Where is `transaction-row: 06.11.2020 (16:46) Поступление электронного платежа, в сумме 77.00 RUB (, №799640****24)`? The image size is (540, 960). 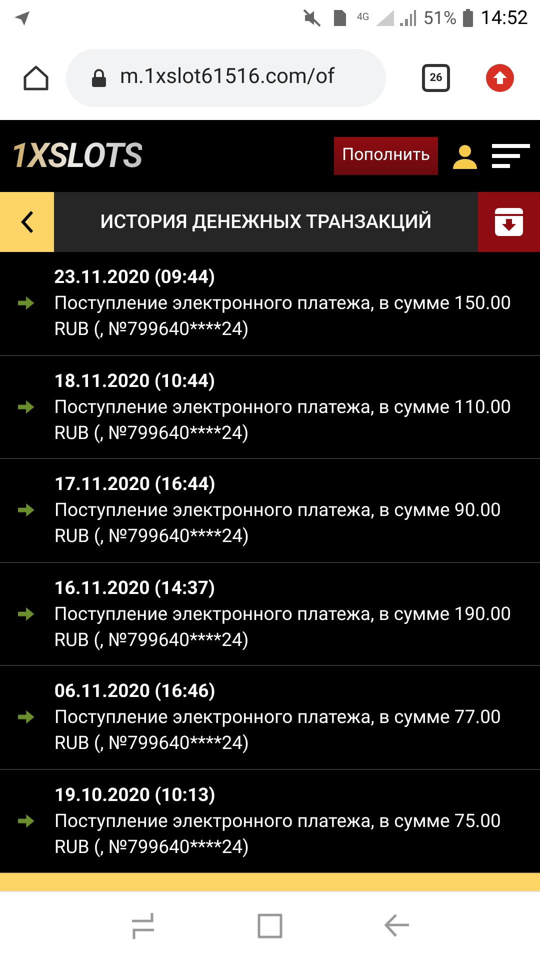 transaction-row: 06.11.2020 (16:46) Поступление электронного платежа, в сумме 77.00 RUB (, №799640****24) is located at coordinates (270, 718).